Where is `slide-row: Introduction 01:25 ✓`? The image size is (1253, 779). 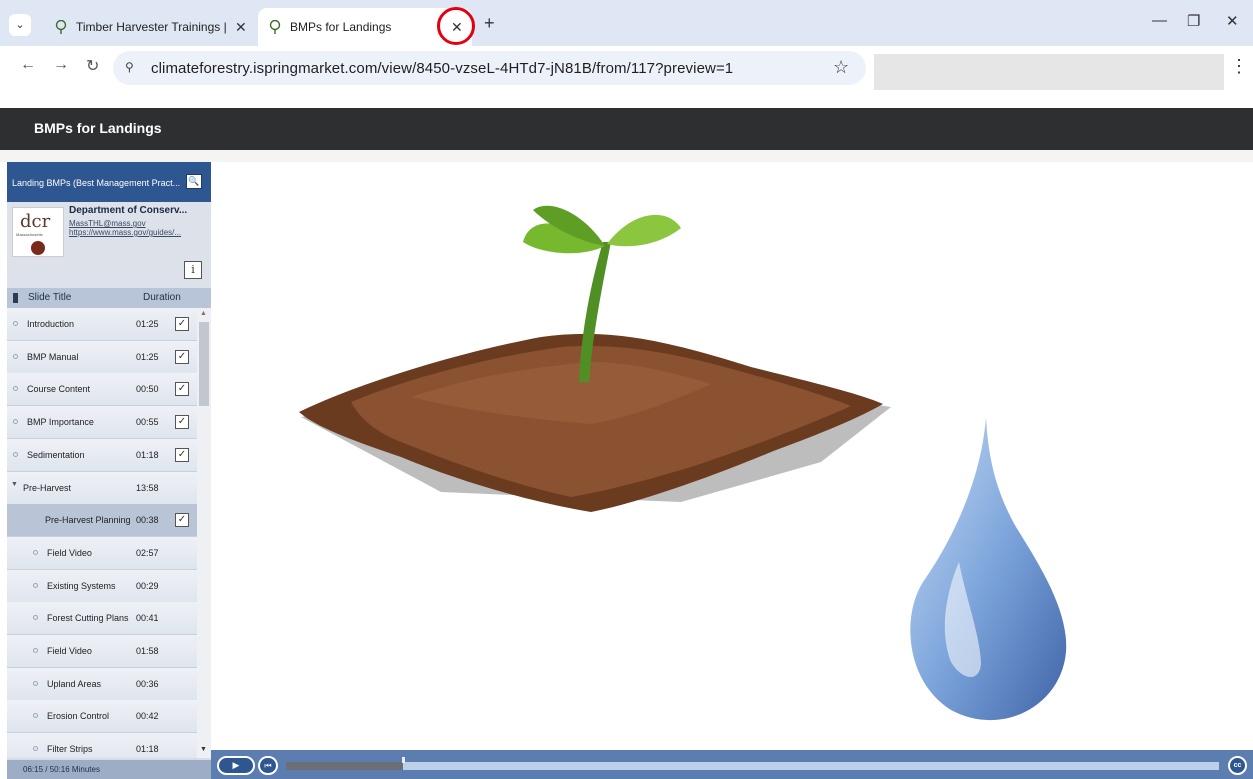
slide-row: Introduction 01:25 ✓ is located at coordinates (102, 324).